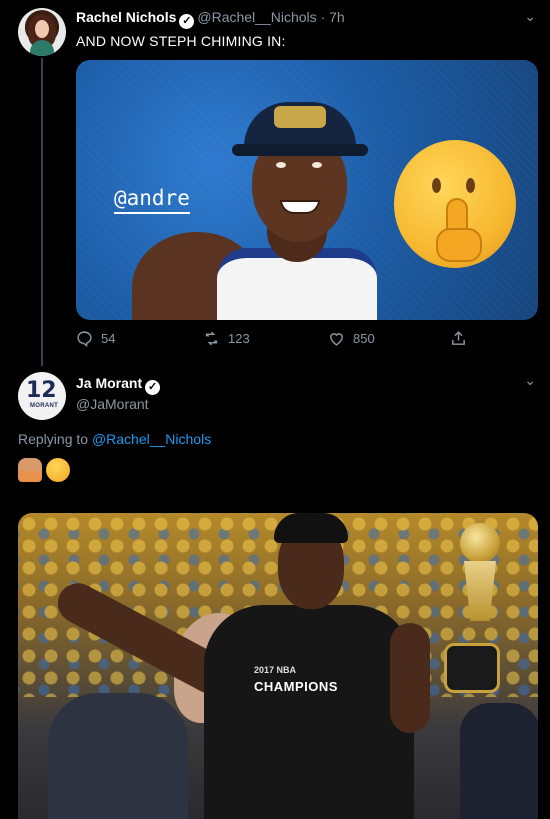  I want to click on thread-connector-line, so click(42, 212).